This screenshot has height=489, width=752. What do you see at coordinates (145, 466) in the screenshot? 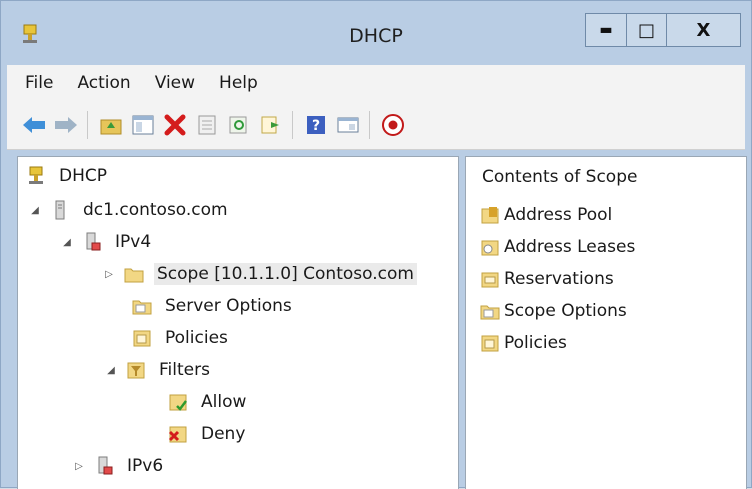
I see `tree-label: IPv6` at bounding box center [145, 466].